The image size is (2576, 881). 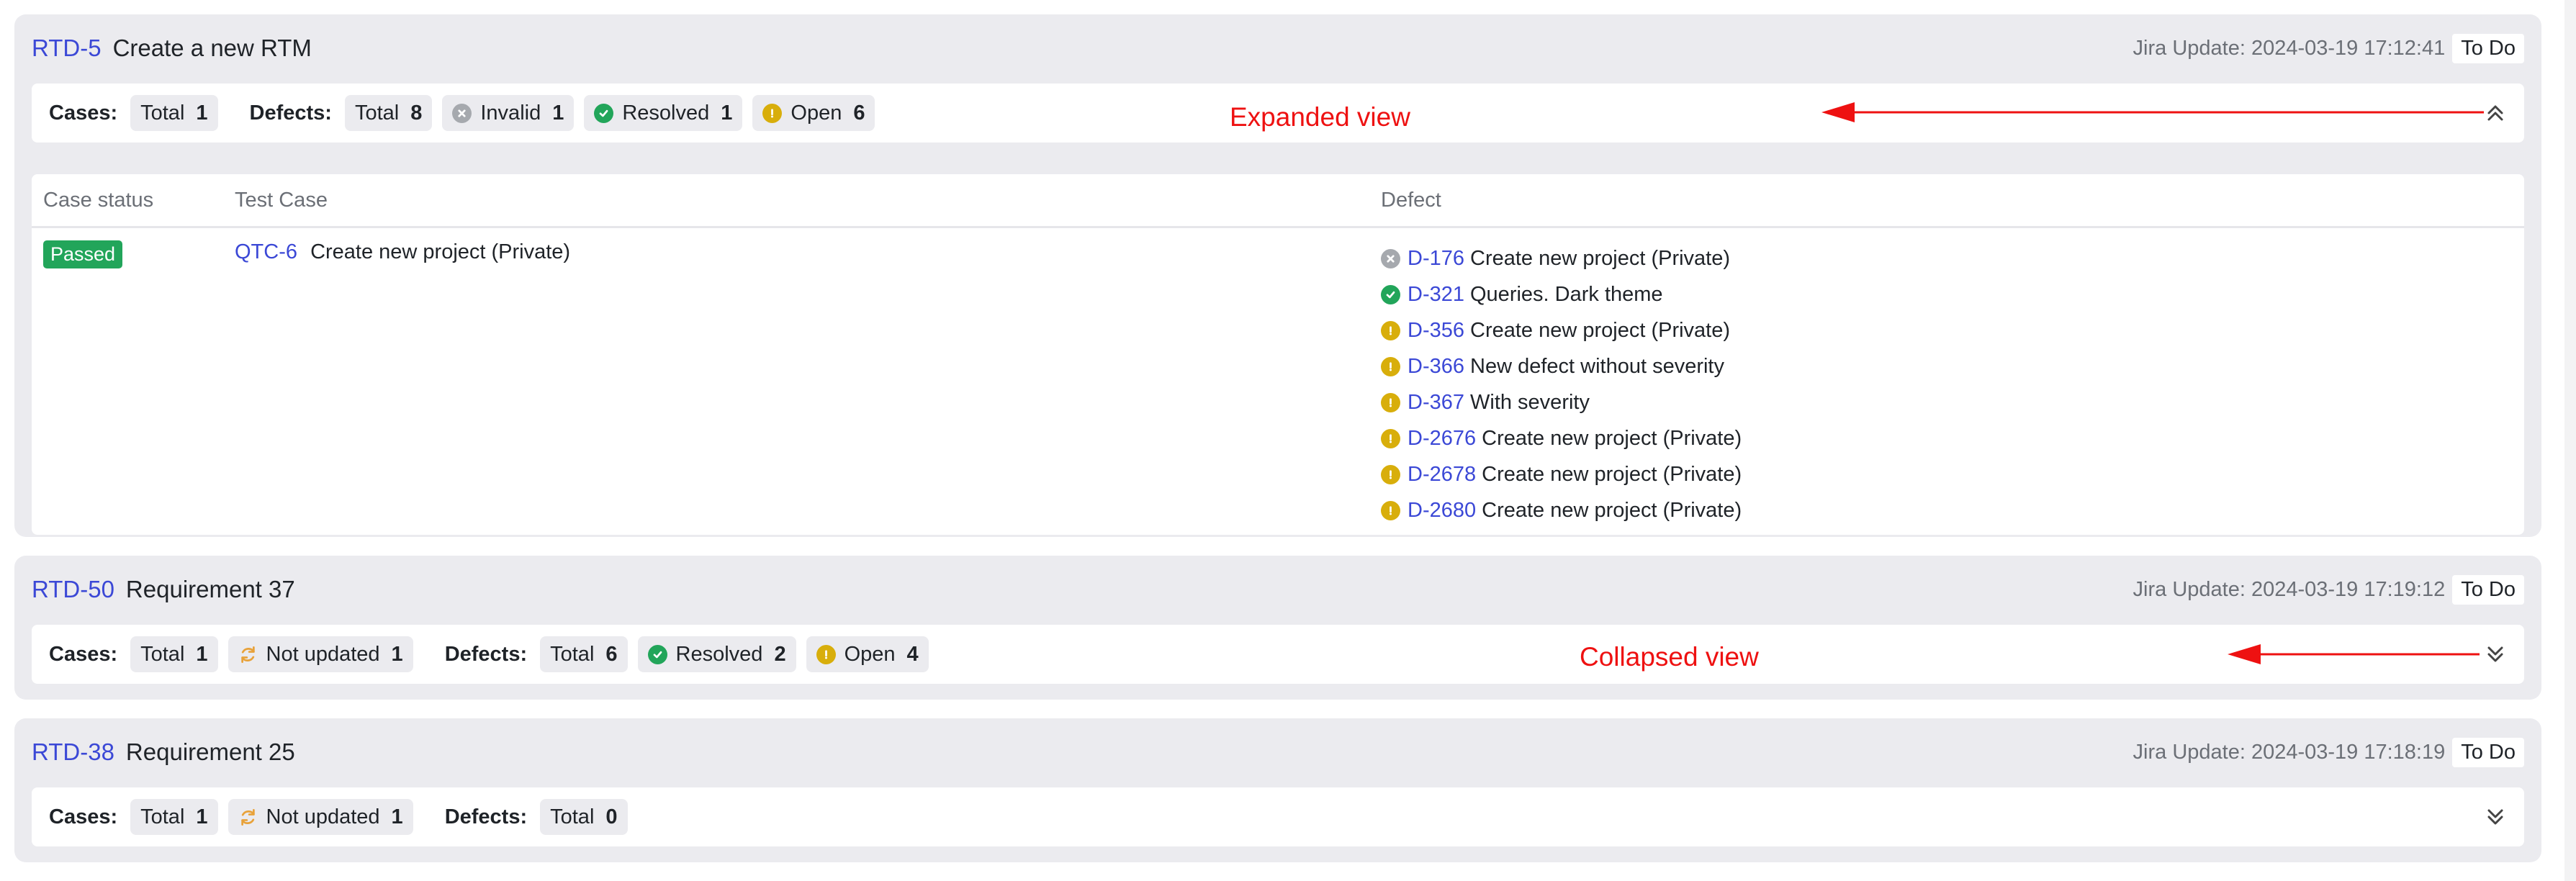 What do you see at coordinates (1442, 511) in the screenshot?
I see `defect-key-link: D-2680` at bounding box center [1442, 511].